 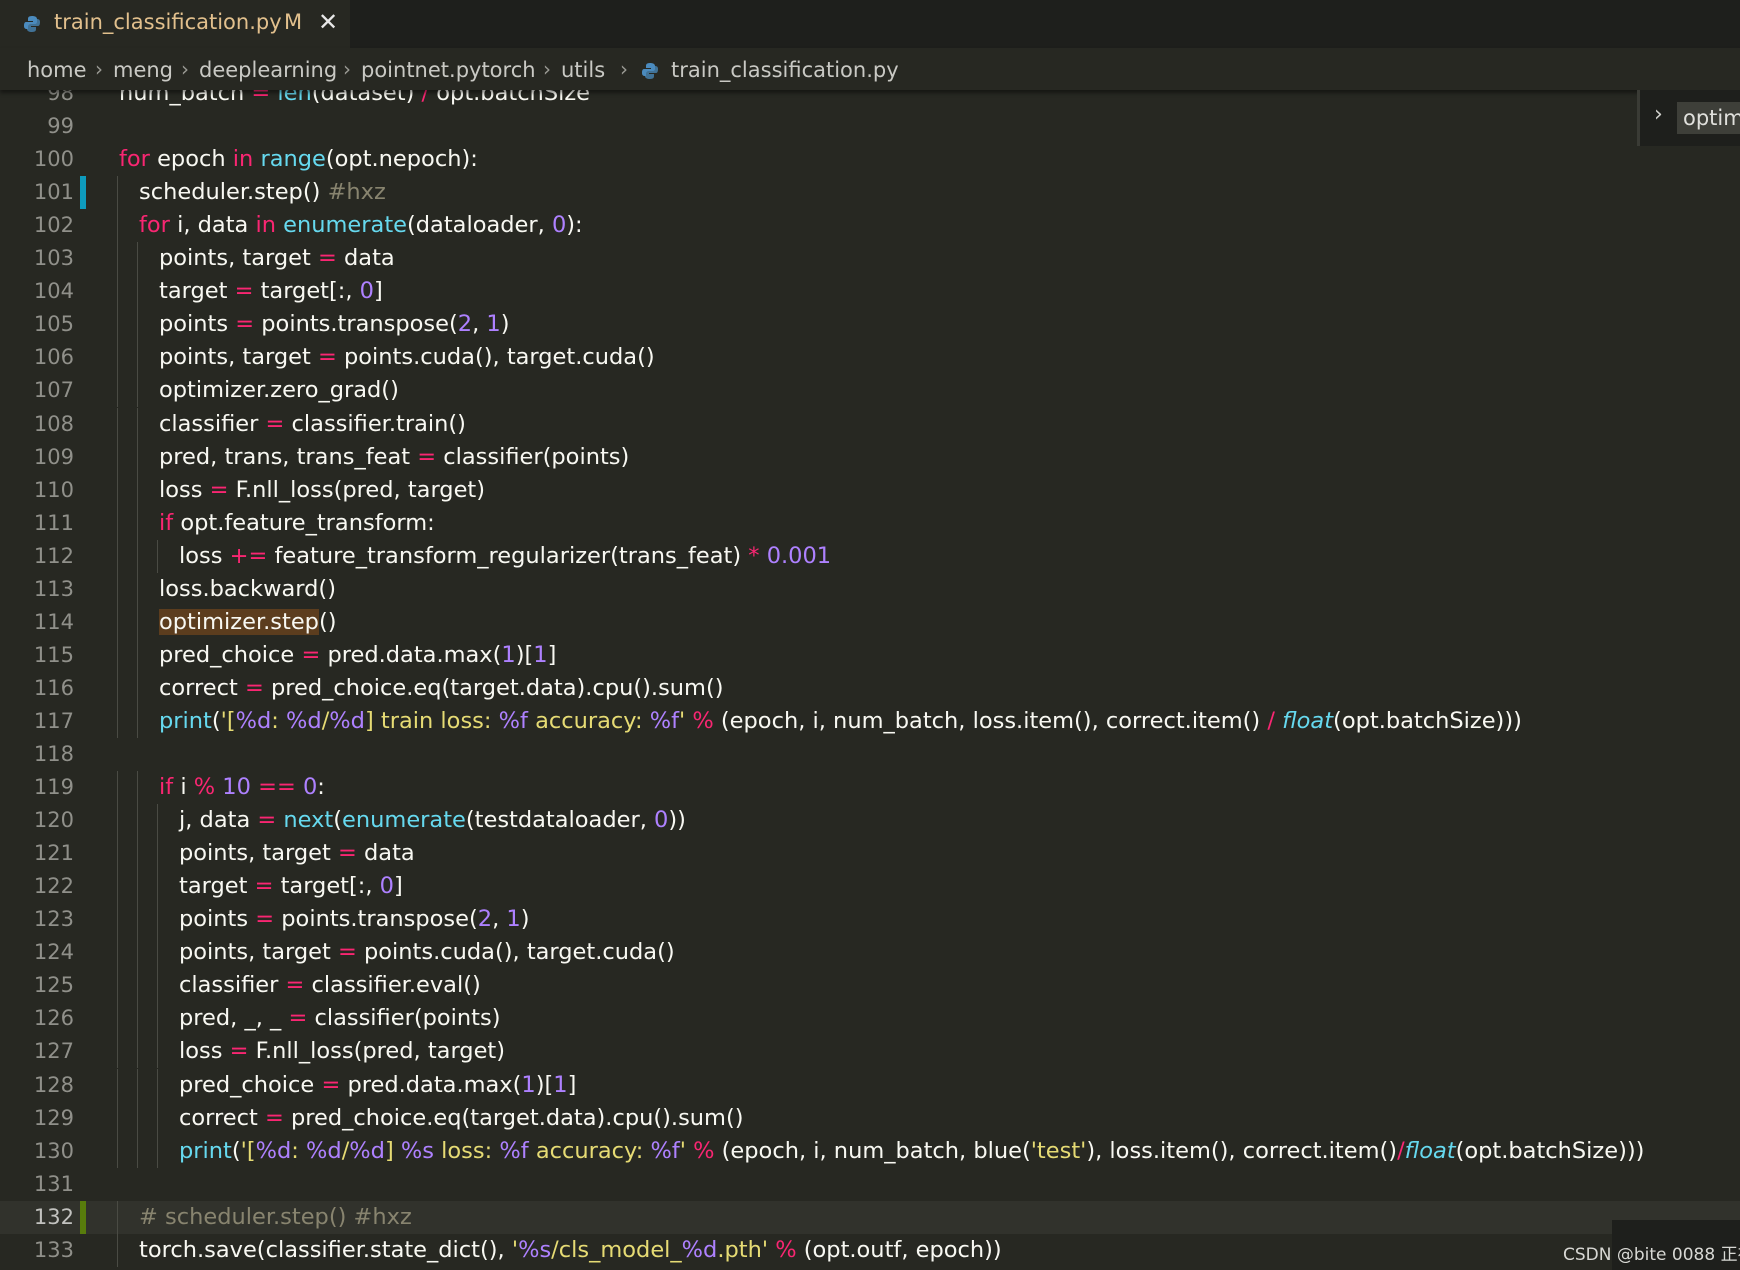 I want to click on code-line: 107 optimizer.zero_grad(), so click(x=870, y=391).